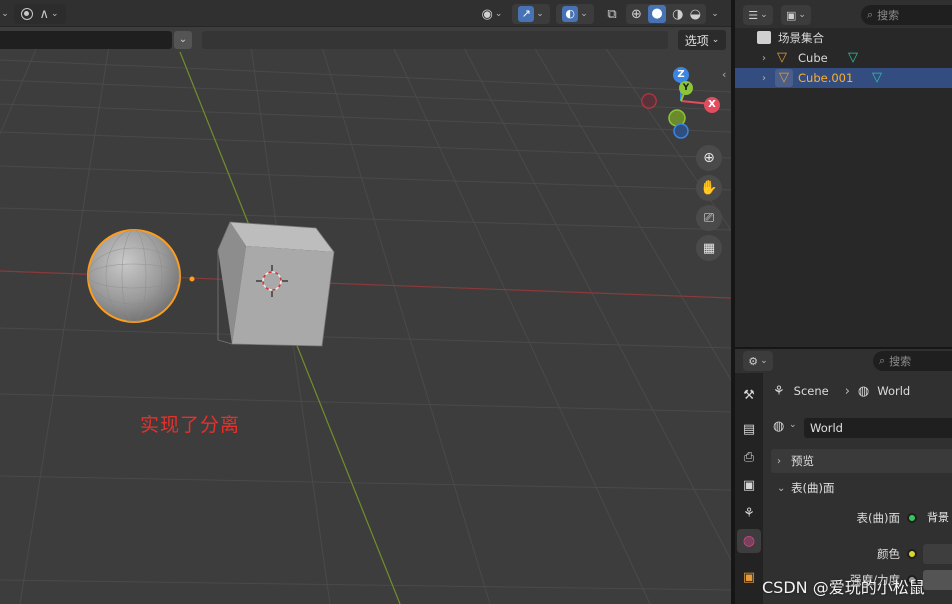  Describe the element at coordinates (870, 14) in the screenshot. I see `search-icon: ⌕` at that location.